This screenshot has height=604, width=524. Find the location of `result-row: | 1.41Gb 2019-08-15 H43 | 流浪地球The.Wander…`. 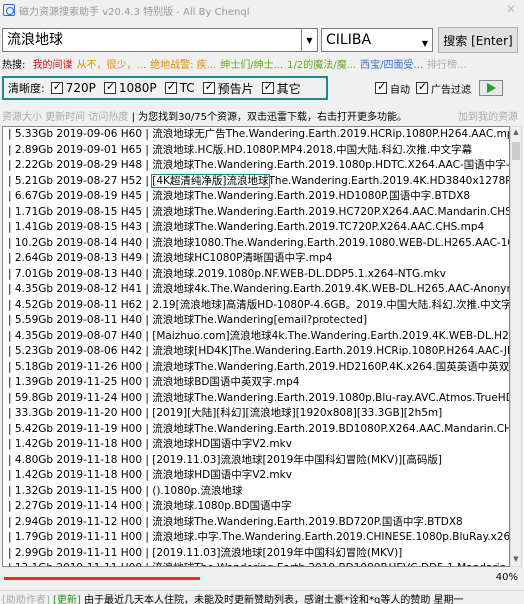

result-row: | 1.41Gb 2019-08-15 H43 | 流浪地球The.Wander… is located at coordinates (256, 228).